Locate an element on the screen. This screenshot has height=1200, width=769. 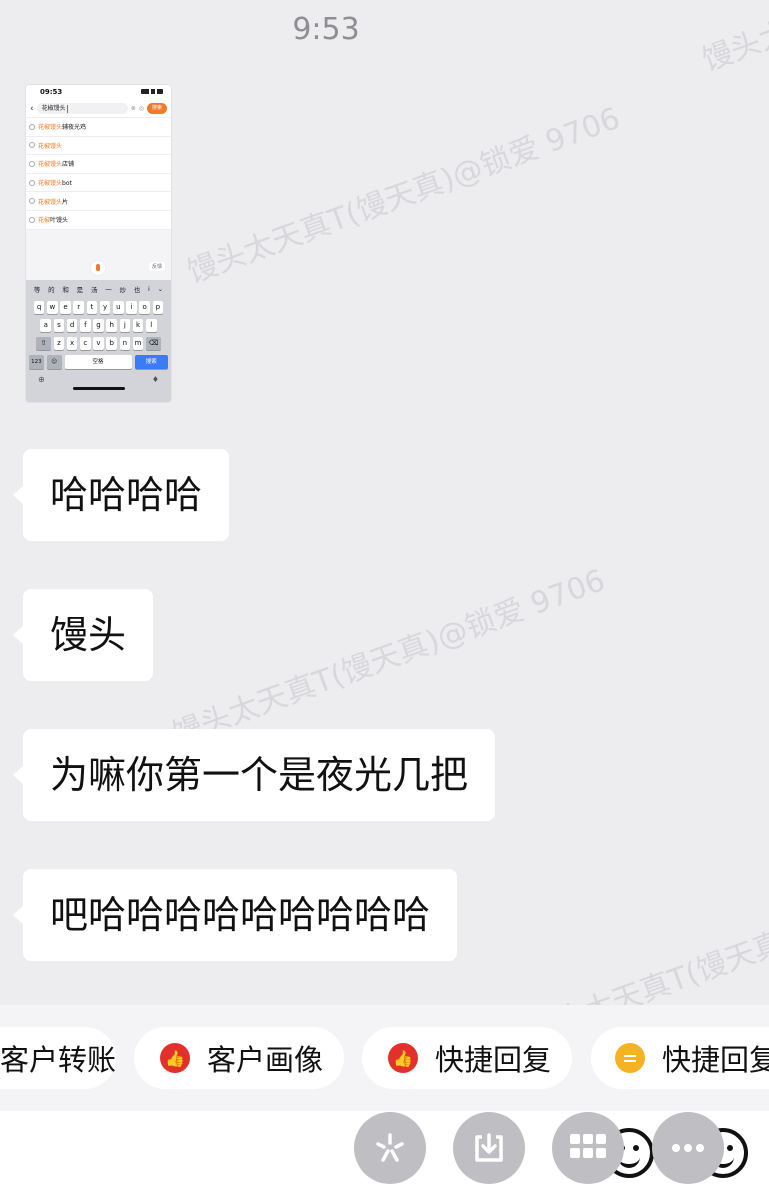
thumb-suggestion: 花椒叶馒头 is located at coordinates (98, 220).